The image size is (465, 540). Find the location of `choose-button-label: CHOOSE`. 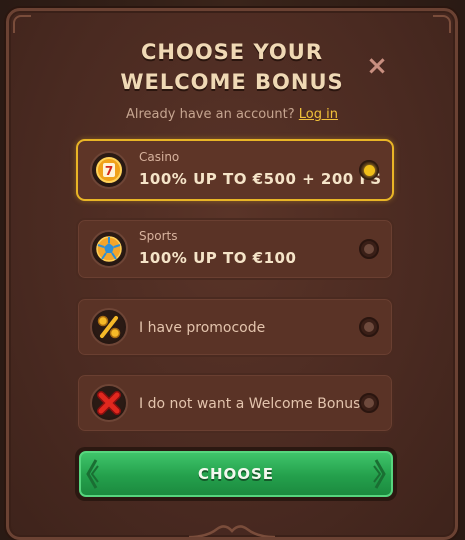

choose-button-label: CHOOSE is located at coordinates (236, 474).